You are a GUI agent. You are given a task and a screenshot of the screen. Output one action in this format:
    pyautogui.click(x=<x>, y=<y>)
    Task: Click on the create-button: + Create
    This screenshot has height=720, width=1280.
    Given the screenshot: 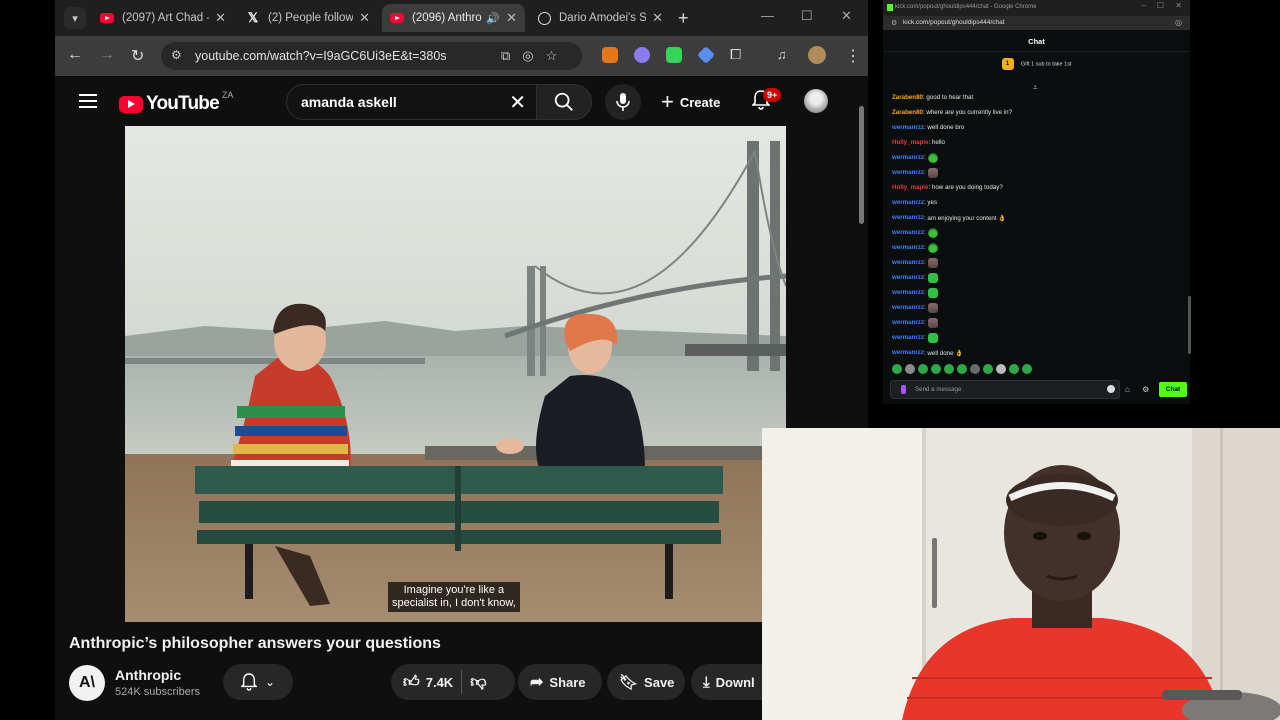 What is the action you would take?
    pyautogui.click(x=694, y=102)
    